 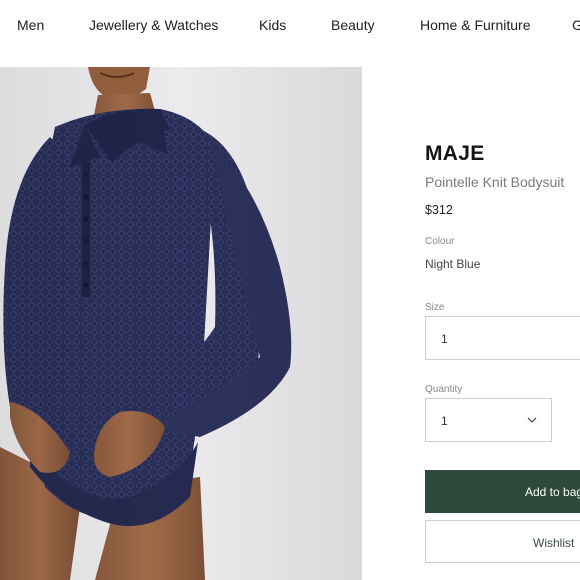 I want to click on size-select-value: 1, so click(x=444, y=339).